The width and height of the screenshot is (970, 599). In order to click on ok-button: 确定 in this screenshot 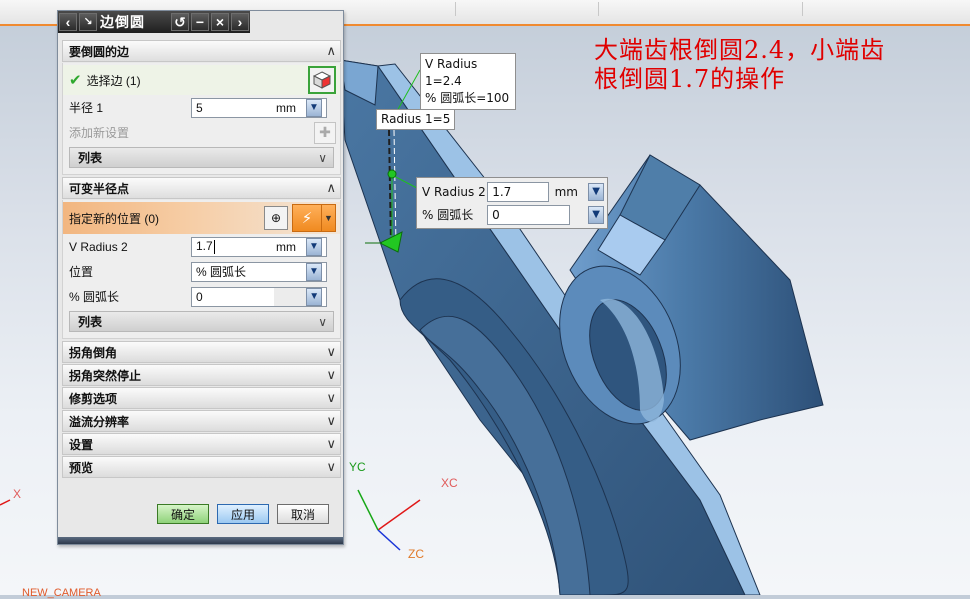, I will do `click(183, 514)`.